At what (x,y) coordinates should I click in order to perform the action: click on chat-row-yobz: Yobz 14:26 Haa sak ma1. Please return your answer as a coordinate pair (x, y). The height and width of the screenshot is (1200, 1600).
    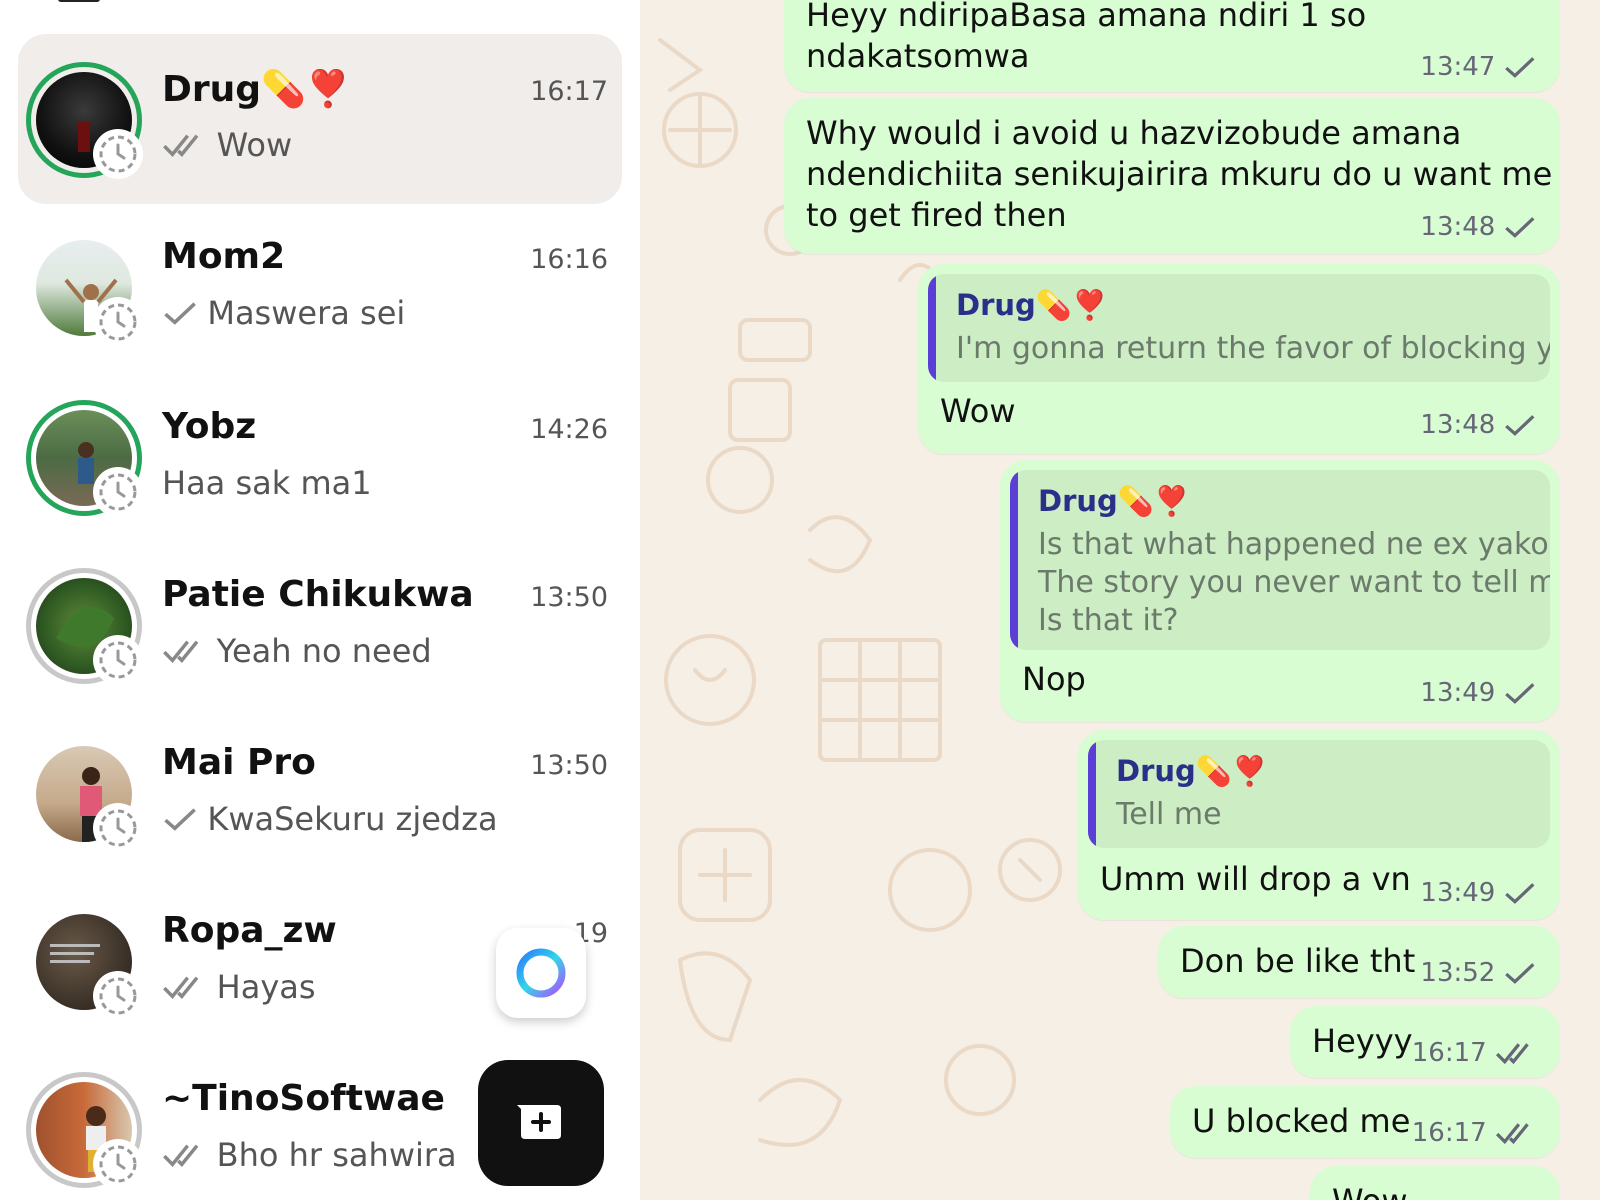
    Looking at the image, I should click on (320, 457).